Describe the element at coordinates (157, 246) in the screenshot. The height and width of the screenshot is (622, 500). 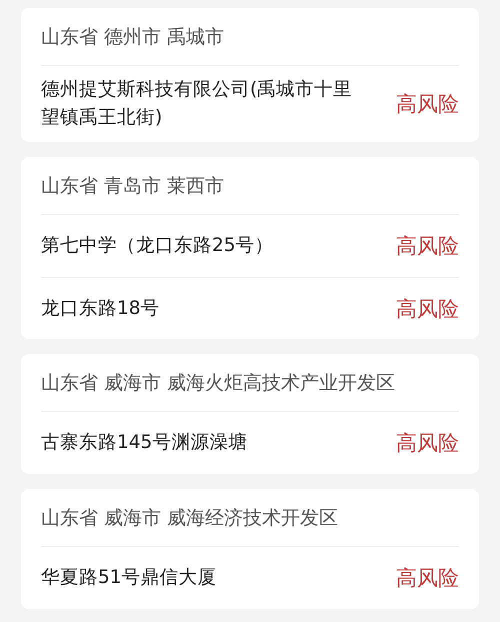
I see `place-name: 第七中学（龙口东路25号）` at that location.